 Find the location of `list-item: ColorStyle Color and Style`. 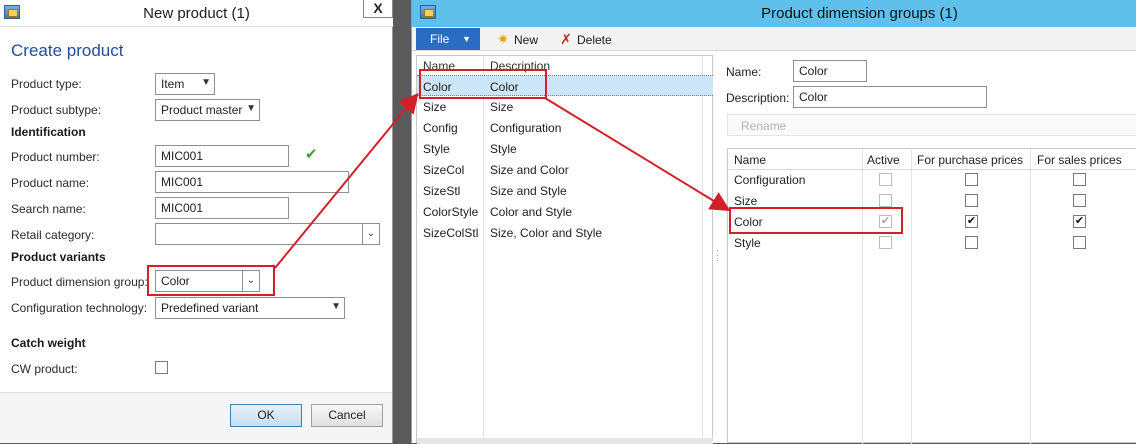

list-item: ColorStyle Color and Style is located at coordinates (565, 211).